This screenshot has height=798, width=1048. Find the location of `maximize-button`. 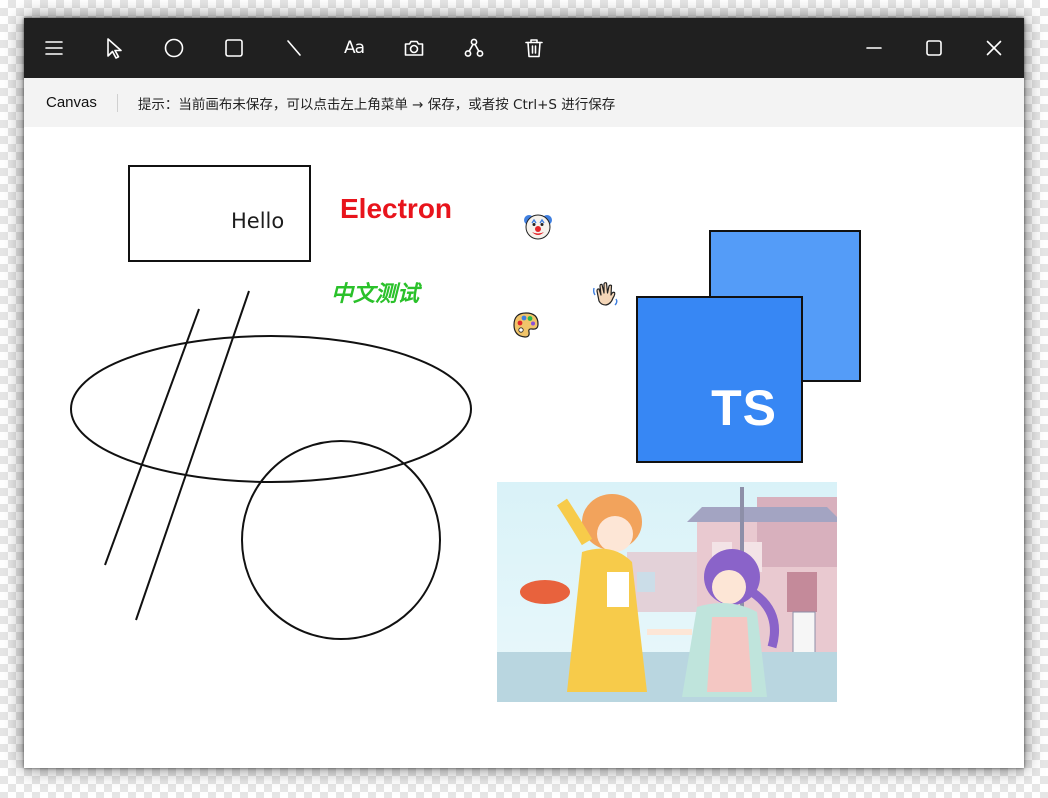

maximize-button is located at coordinates (934, 48).